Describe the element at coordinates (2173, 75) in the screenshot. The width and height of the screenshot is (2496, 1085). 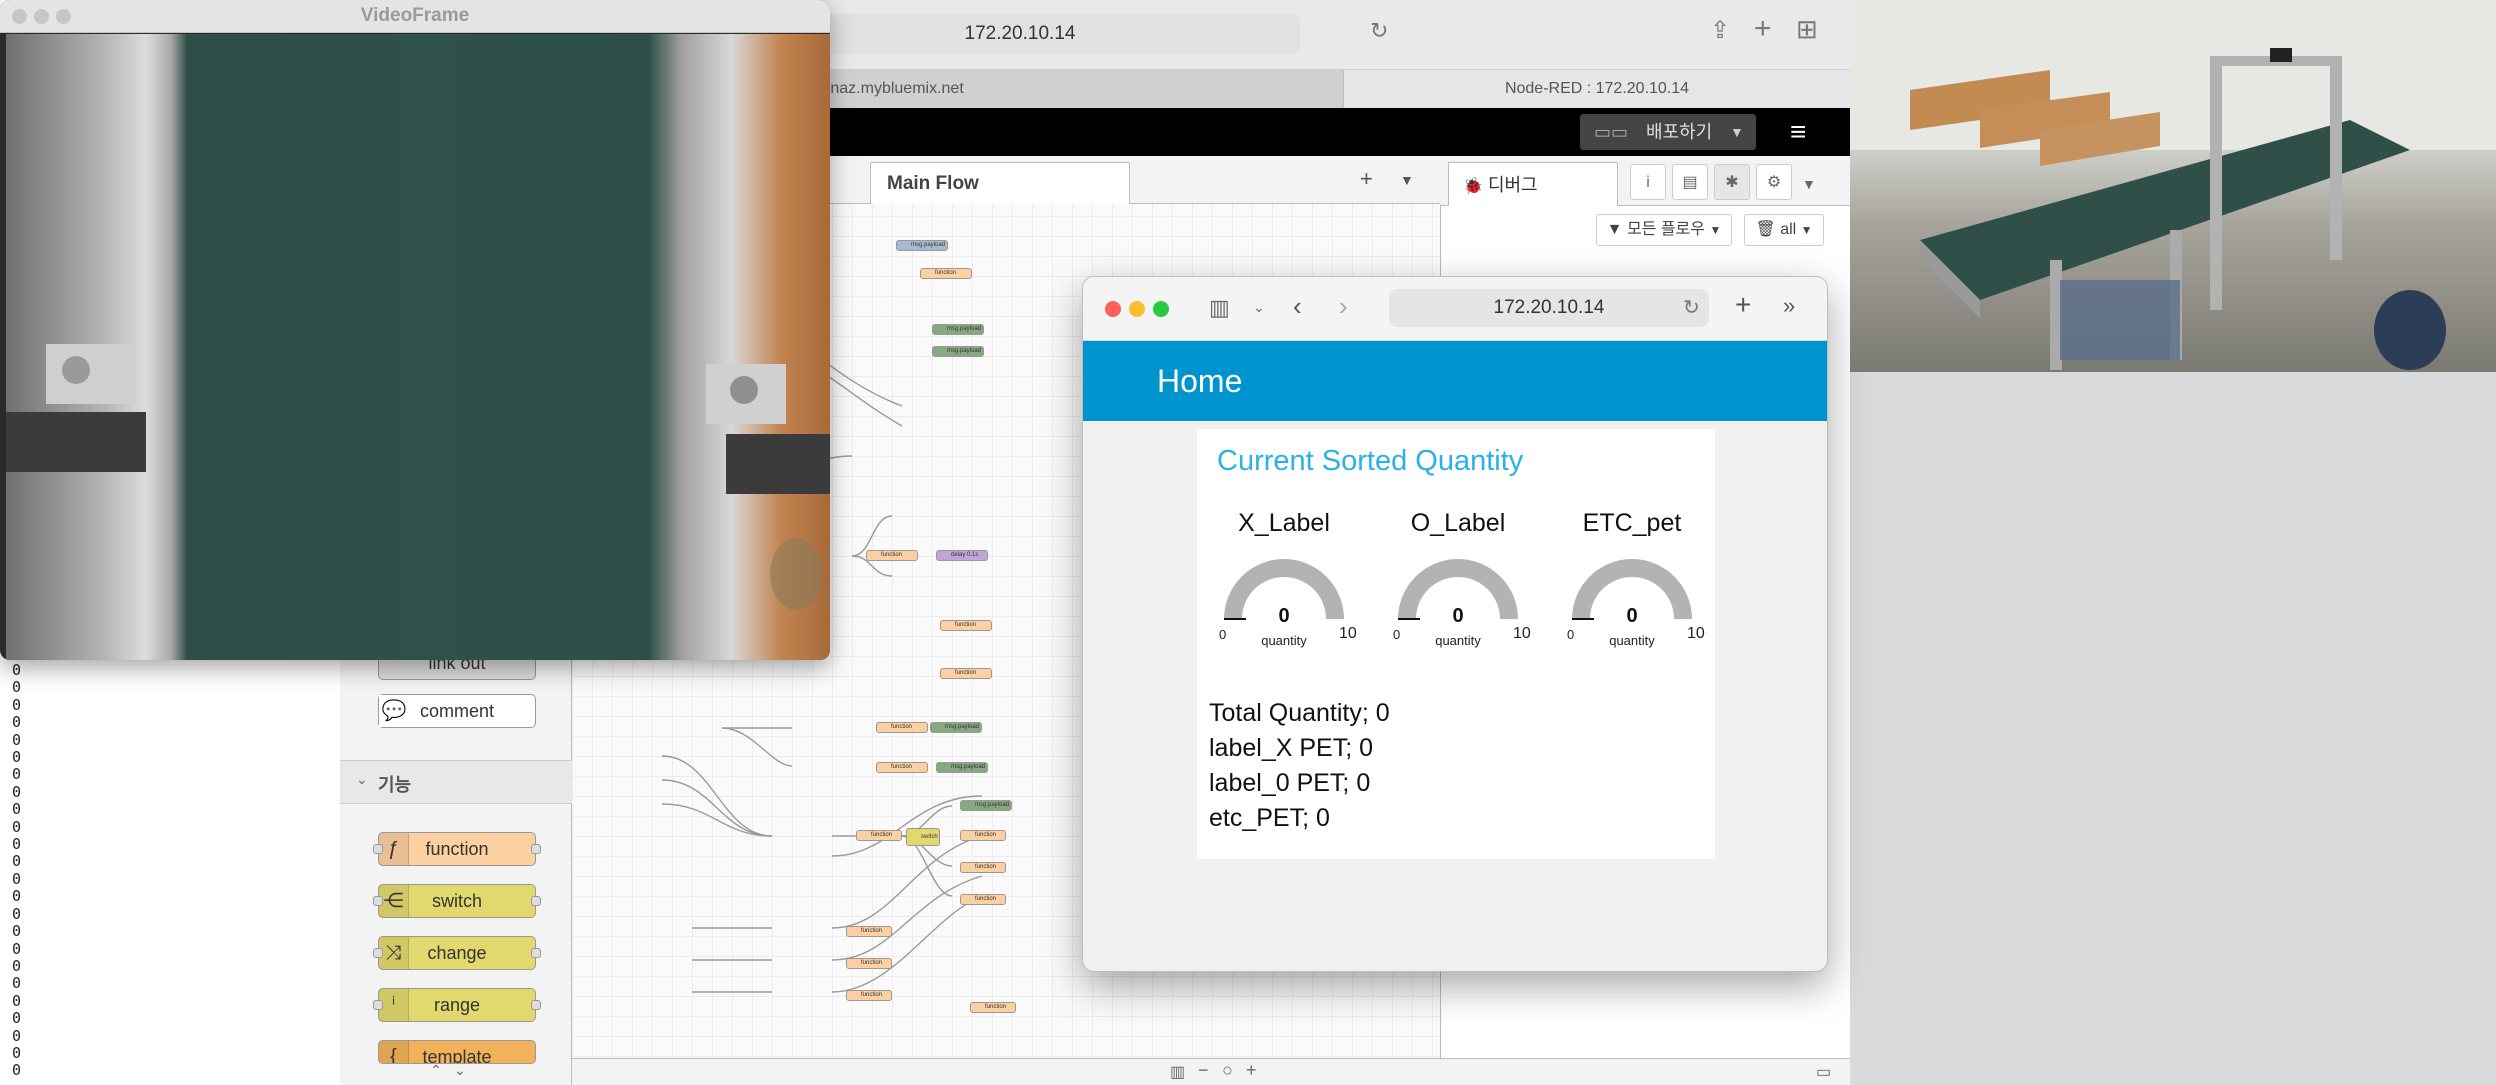
I see `wall` at that location.